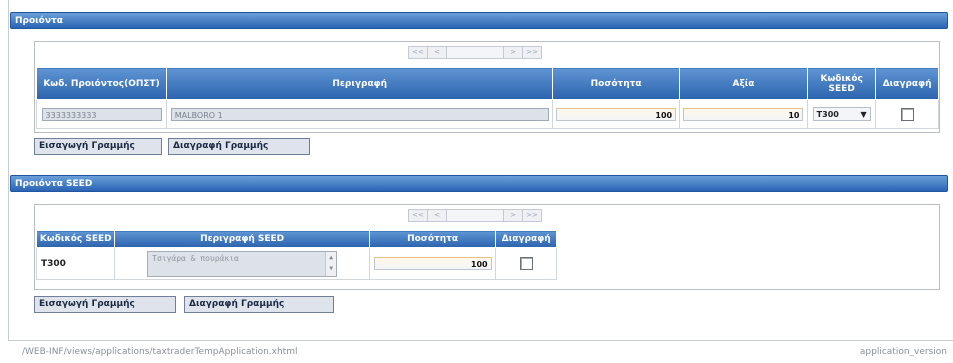 This screenshot has height=363, width=953. I want to click on products-pager: << < > >>, so click(475, 52).